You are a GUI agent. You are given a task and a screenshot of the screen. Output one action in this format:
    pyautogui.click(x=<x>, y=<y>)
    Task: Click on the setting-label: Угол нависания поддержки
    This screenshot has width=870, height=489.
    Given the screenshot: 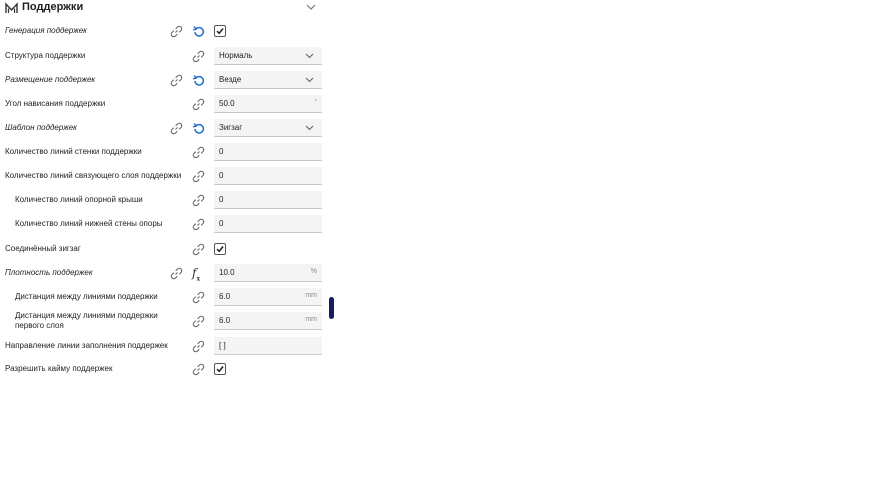 What is the action you would take?
    pyautogui.click(x=55, y=103)
    